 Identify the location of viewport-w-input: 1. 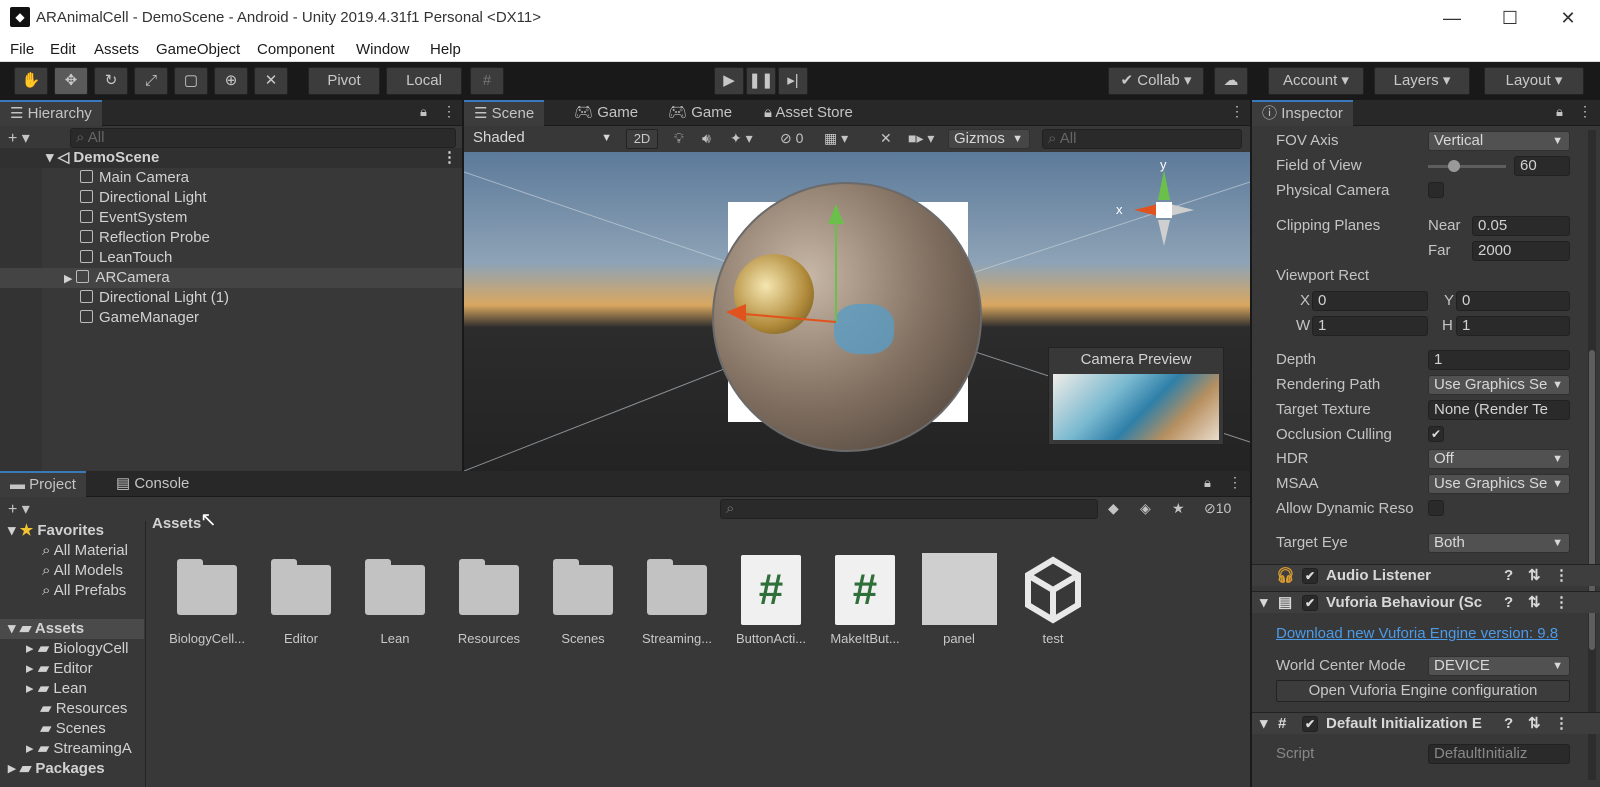
(1370, 326).